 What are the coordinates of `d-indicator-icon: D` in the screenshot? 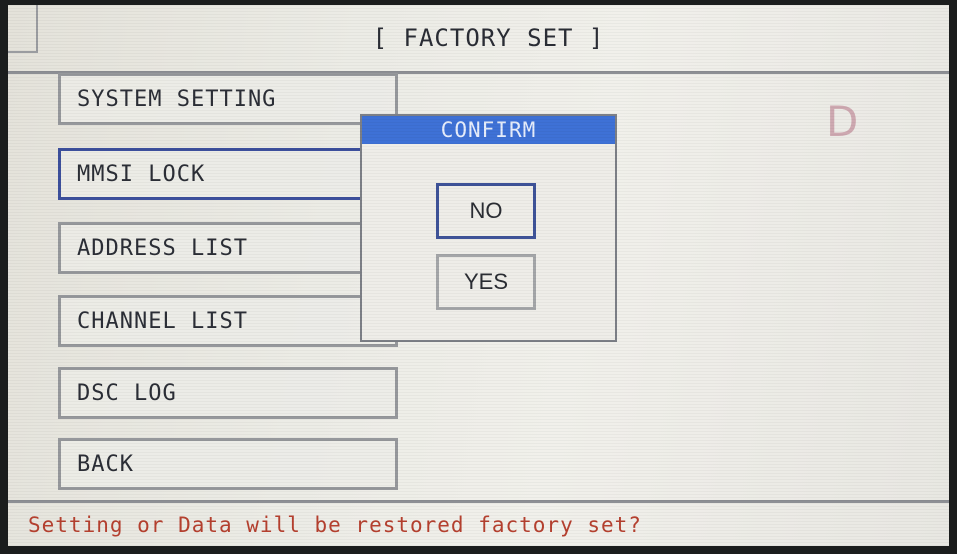 It's located at (842, 121).